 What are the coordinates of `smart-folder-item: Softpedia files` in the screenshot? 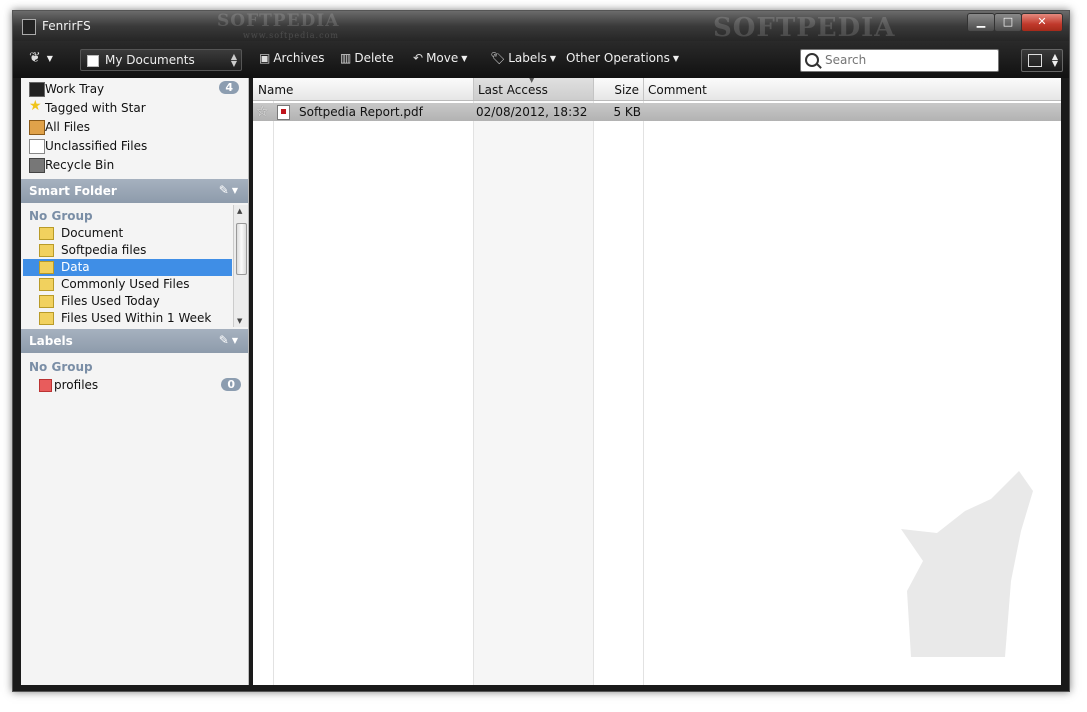 It's located at (127, 250).